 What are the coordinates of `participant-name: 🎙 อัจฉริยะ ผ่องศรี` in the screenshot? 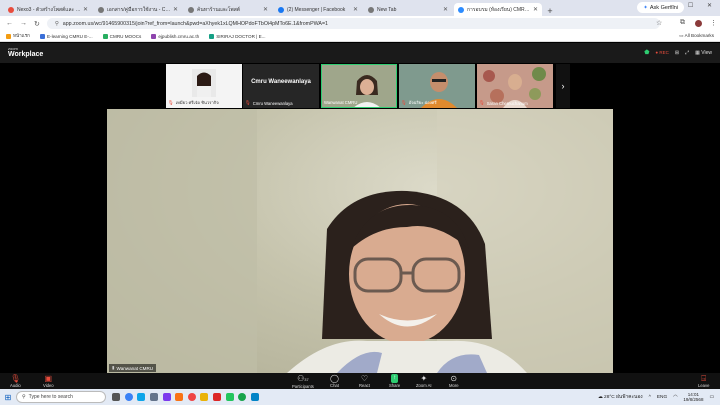 It's located at (419, 102).